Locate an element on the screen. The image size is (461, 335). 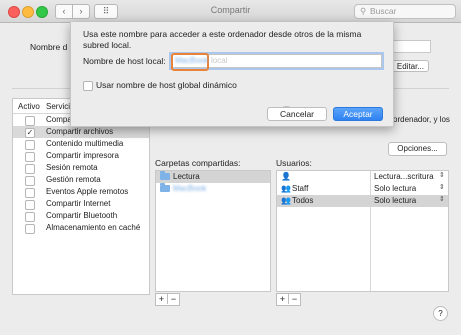
hostname-suffix: local is located at coordinates (219, 60).